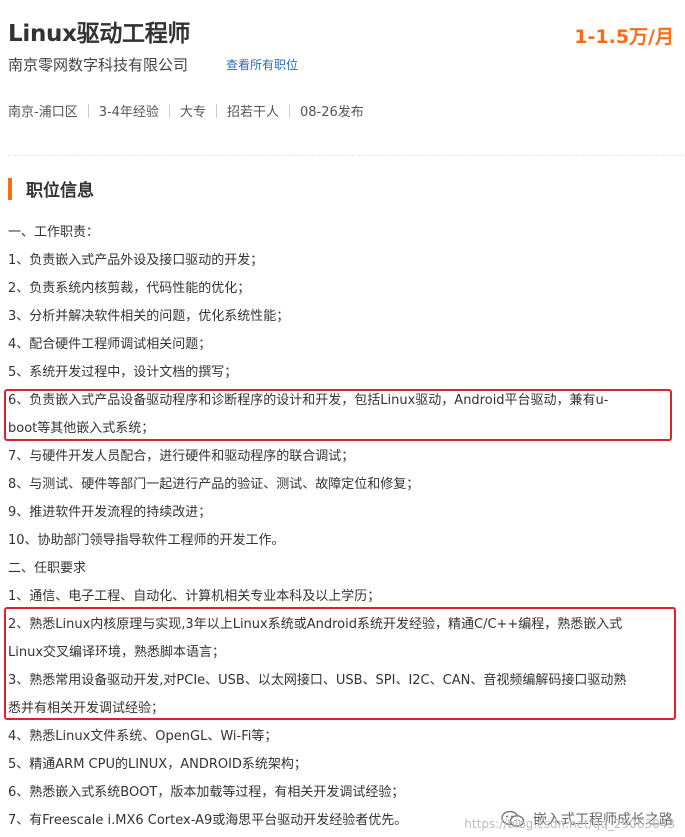  I want to click on salary: 1-1.5万/月, so click(624, 37).